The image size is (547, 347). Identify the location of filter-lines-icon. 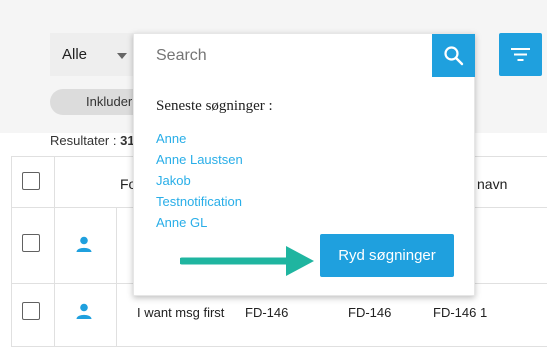
(520, 54).